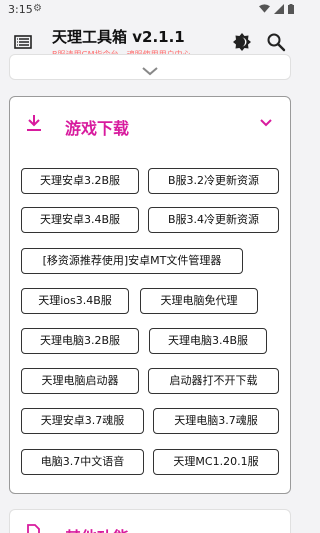  I want to click on download-button: B服3.4冷更新资源, so click(213, 220).